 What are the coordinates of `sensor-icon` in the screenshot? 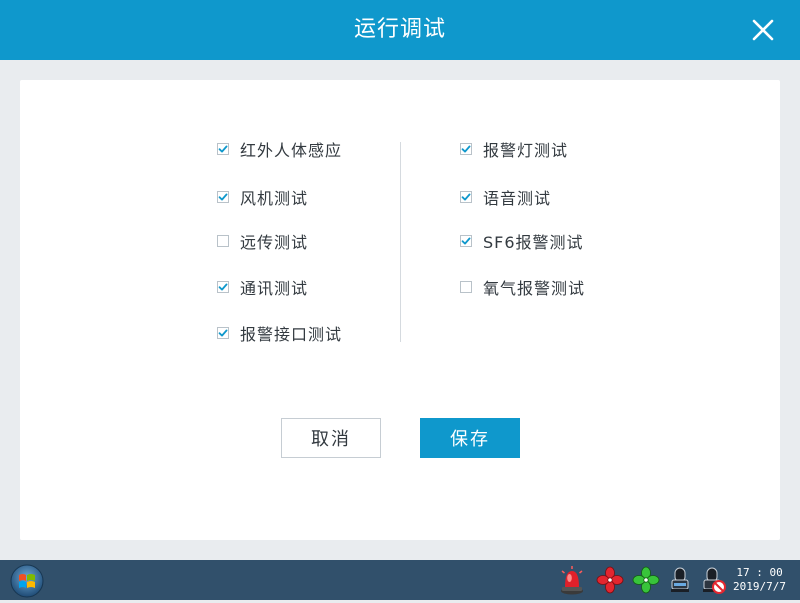 It's located at (680, 580).